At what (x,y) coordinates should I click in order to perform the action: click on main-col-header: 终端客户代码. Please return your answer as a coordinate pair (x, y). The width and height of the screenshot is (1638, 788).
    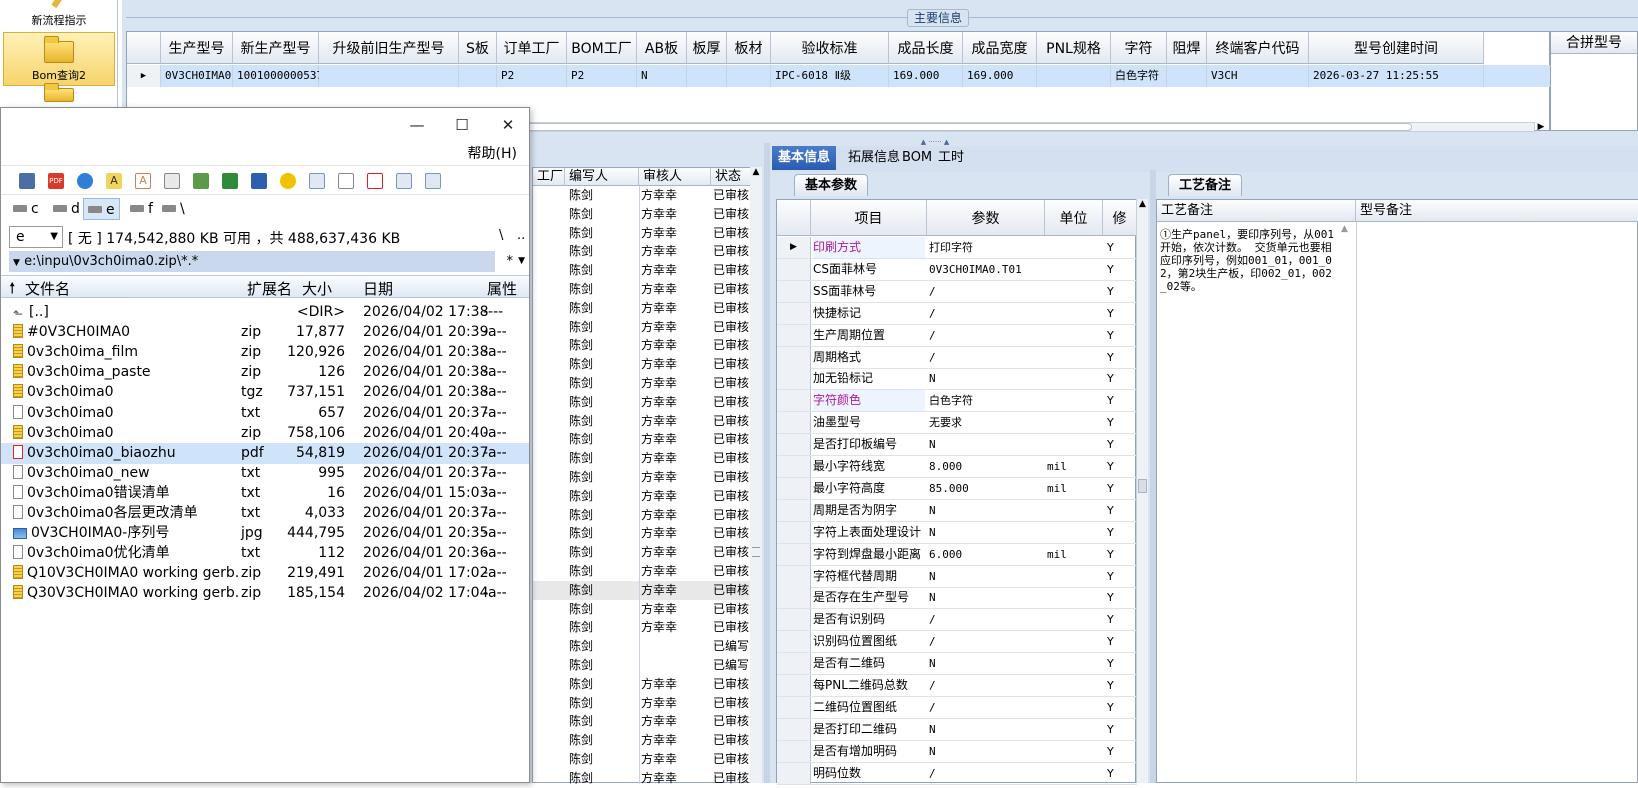
    Looking at the image, I should click on (1258, 48).